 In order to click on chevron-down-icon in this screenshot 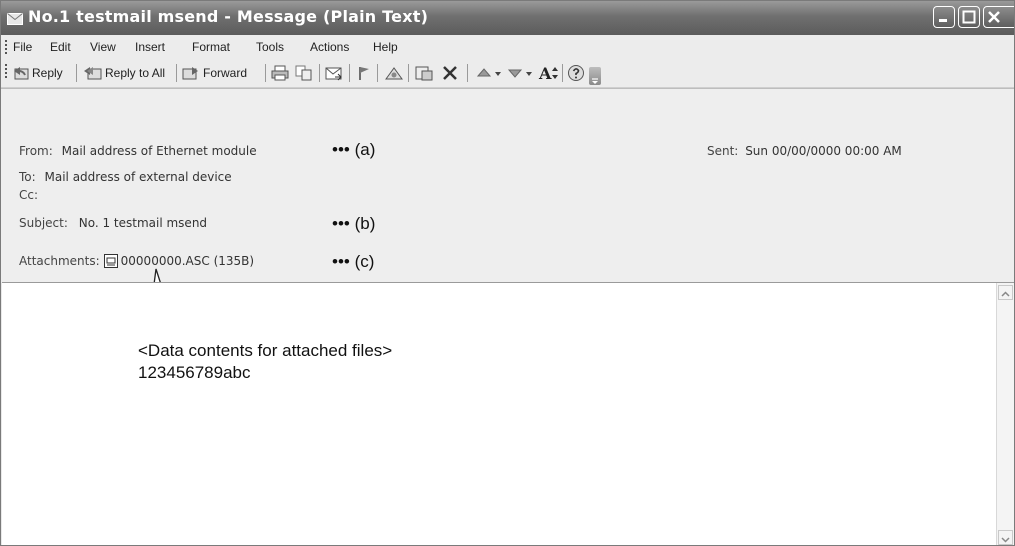, I will do `click(1005, 540)`.